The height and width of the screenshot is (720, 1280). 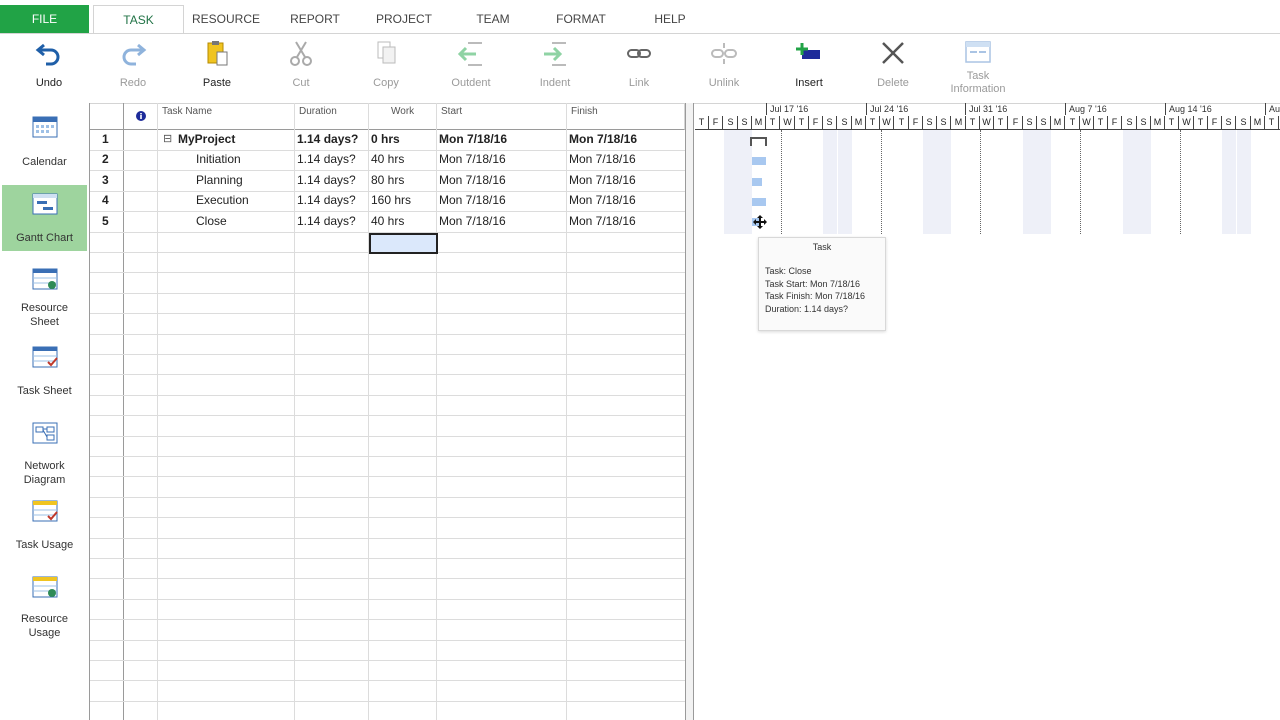 I want to click on row-id: 5, so click(x=105, y=221).